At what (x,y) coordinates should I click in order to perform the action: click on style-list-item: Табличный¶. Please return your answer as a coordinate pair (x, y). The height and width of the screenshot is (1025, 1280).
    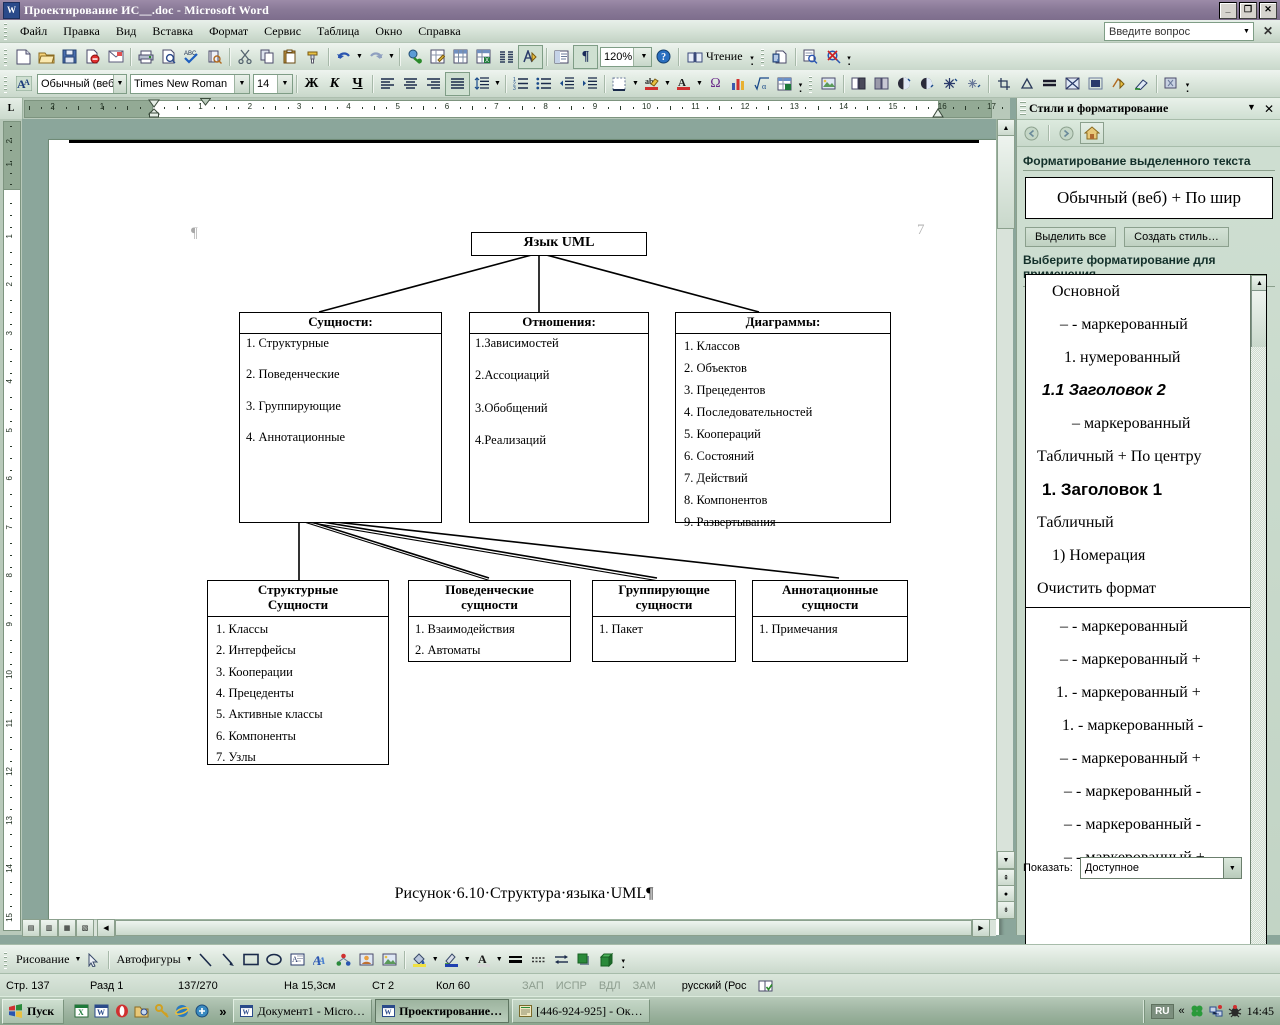
    Looking at the image, I should click on (1146, 522).